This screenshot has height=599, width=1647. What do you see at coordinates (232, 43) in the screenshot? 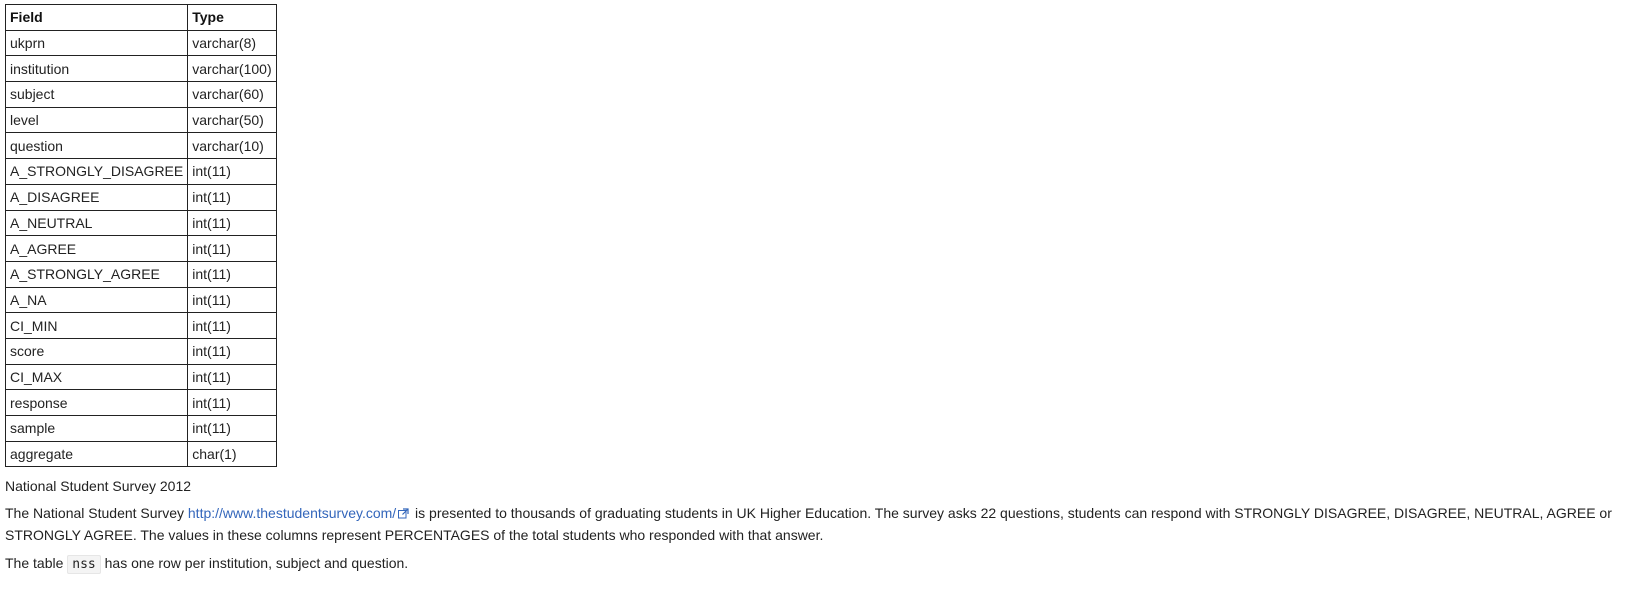
I see `field-type-cell: varchar(8)` at bounding box center [232, 43].